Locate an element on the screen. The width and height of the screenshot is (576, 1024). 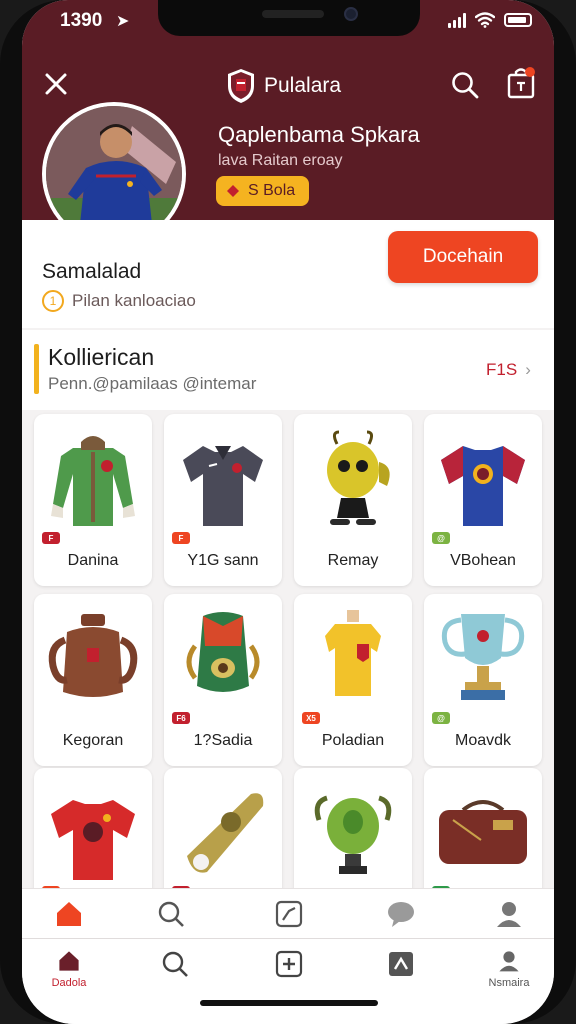
top-nav: Pulalara is located at coordinates (288, 86).